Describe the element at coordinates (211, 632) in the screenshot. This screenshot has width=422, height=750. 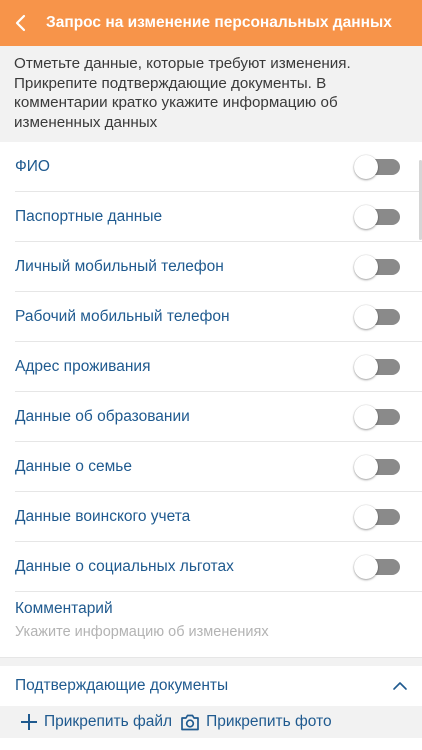
I see `comment-input` at that location.